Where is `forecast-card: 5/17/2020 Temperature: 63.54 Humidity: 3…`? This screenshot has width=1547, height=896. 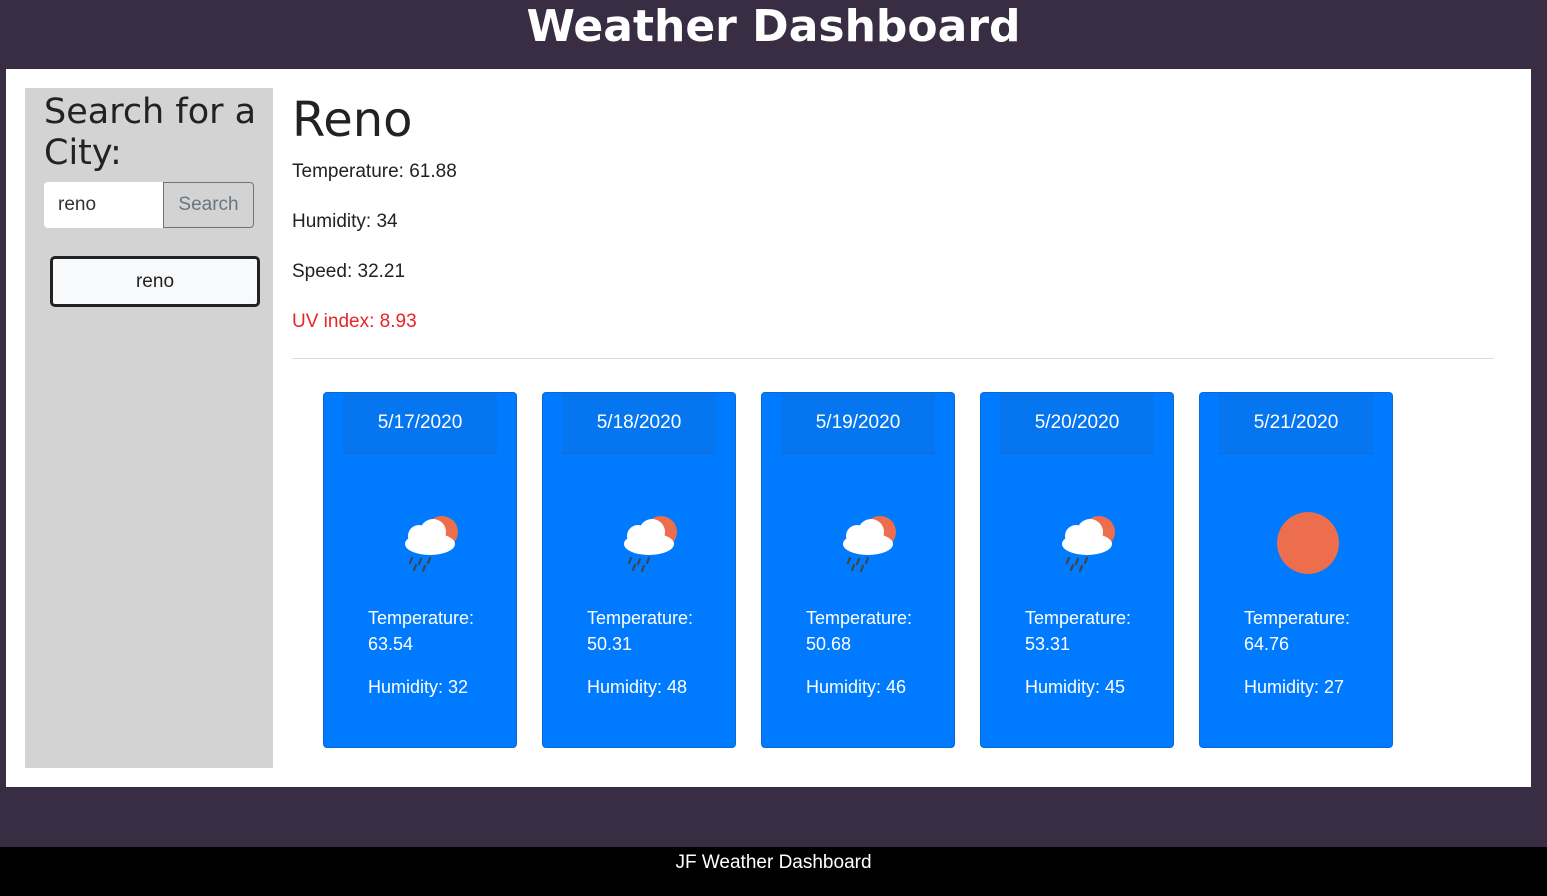 forecast-card: 5/17/2020 Temperature: 63.54 Humidity: 3… is located at coordinates (420, 570).